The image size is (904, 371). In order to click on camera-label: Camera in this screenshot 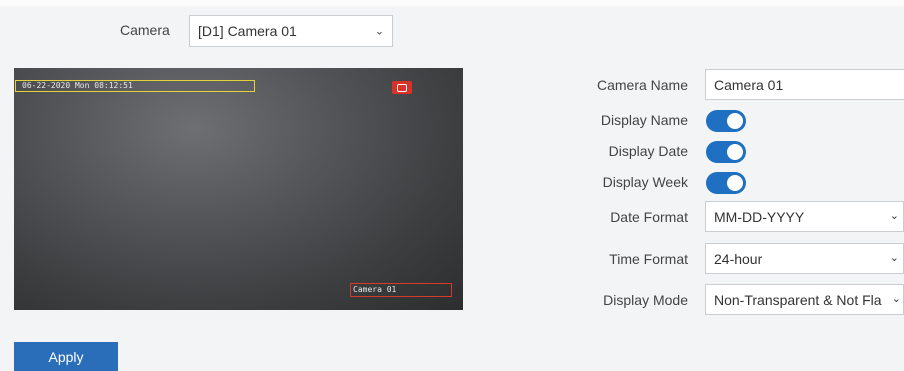, I will do `click(145, 30)`.